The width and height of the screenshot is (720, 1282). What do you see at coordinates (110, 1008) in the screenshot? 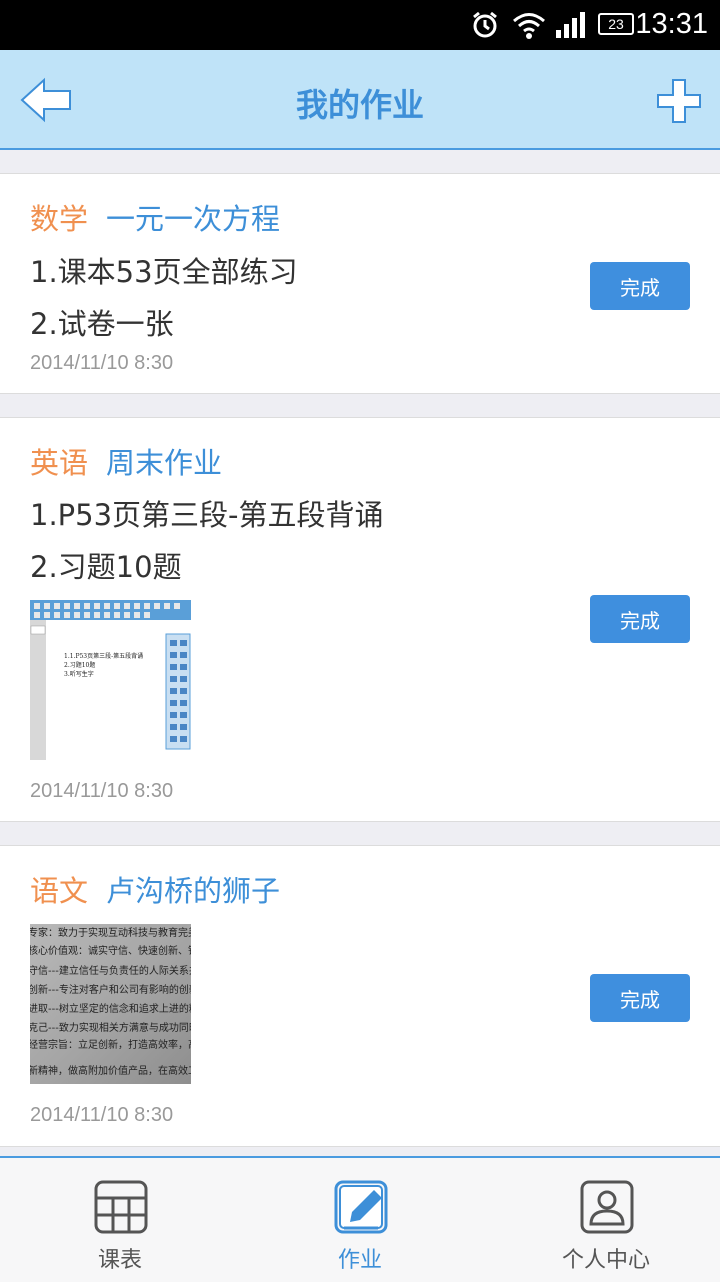
I see `image-text-line: 进取---树立坚定的信念和追求上进的精神` at bounding box center [110, 1008].